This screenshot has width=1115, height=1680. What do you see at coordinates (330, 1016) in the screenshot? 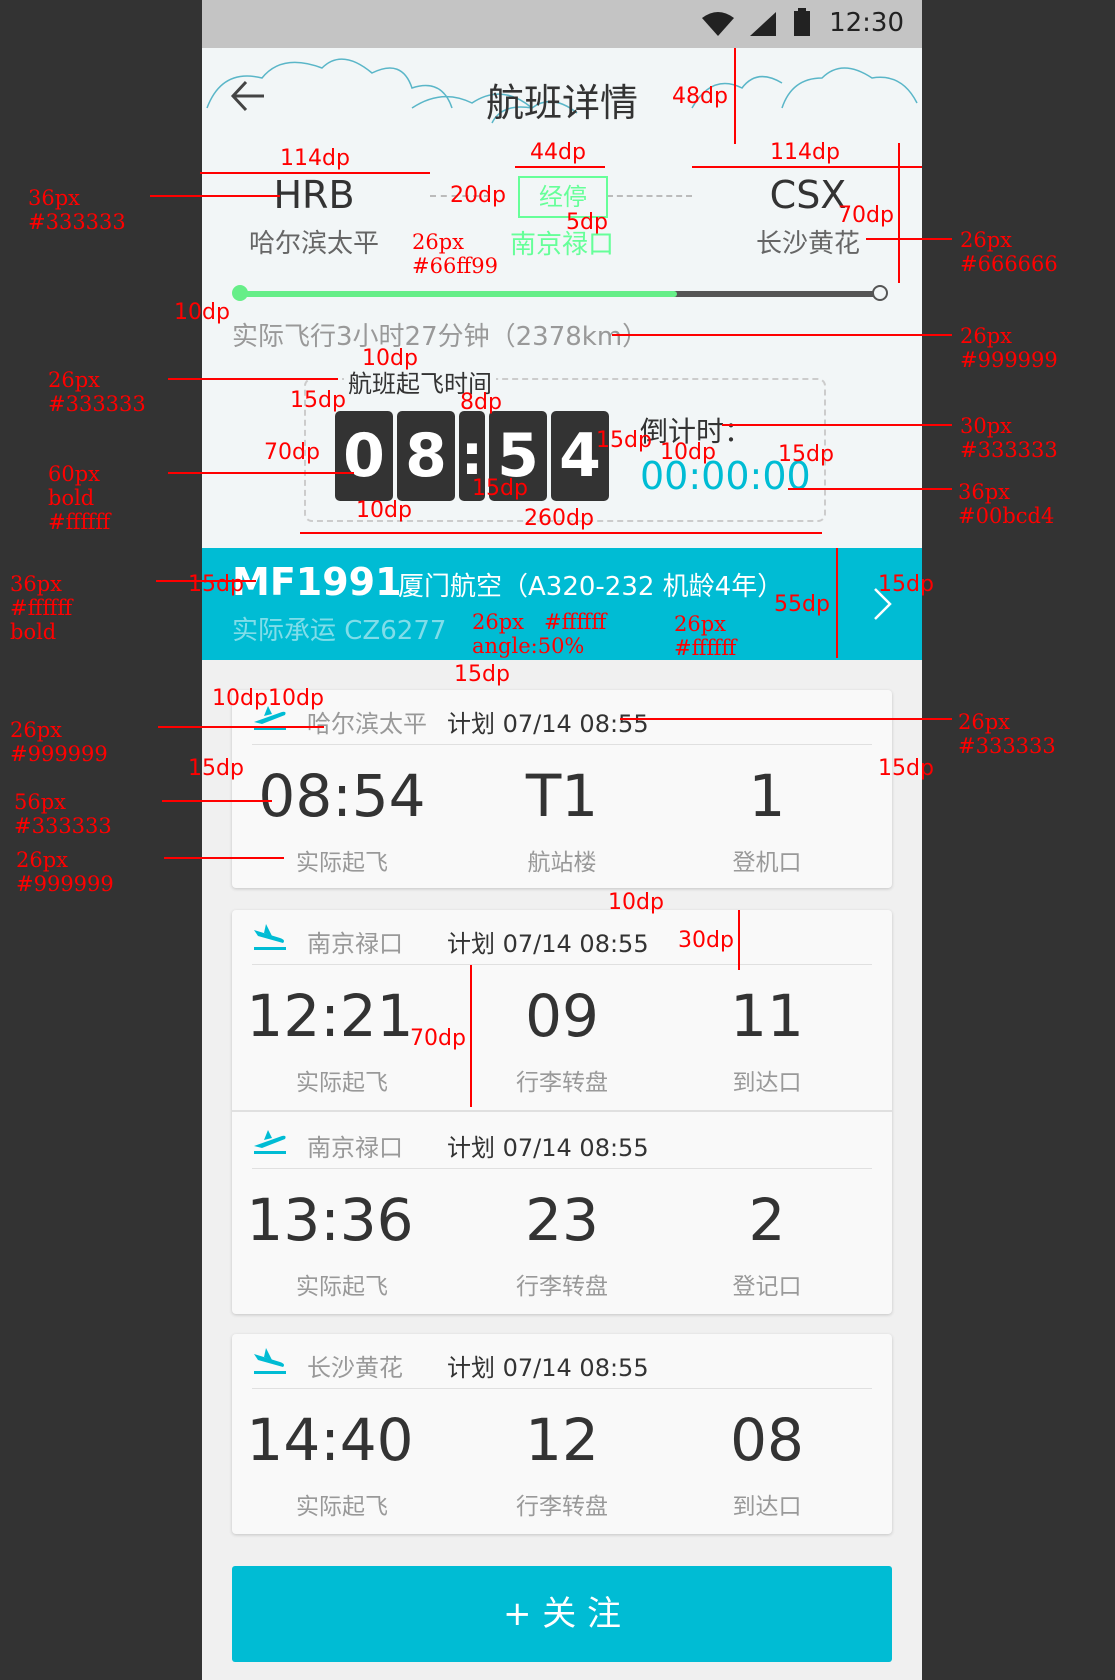
I see `segment-time: 12:21` at bounding box center [330, 1016].